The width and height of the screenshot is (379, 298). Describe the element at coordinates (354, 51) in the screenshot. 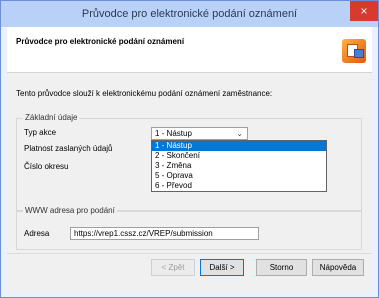

I see `wizard-icon` at that location.